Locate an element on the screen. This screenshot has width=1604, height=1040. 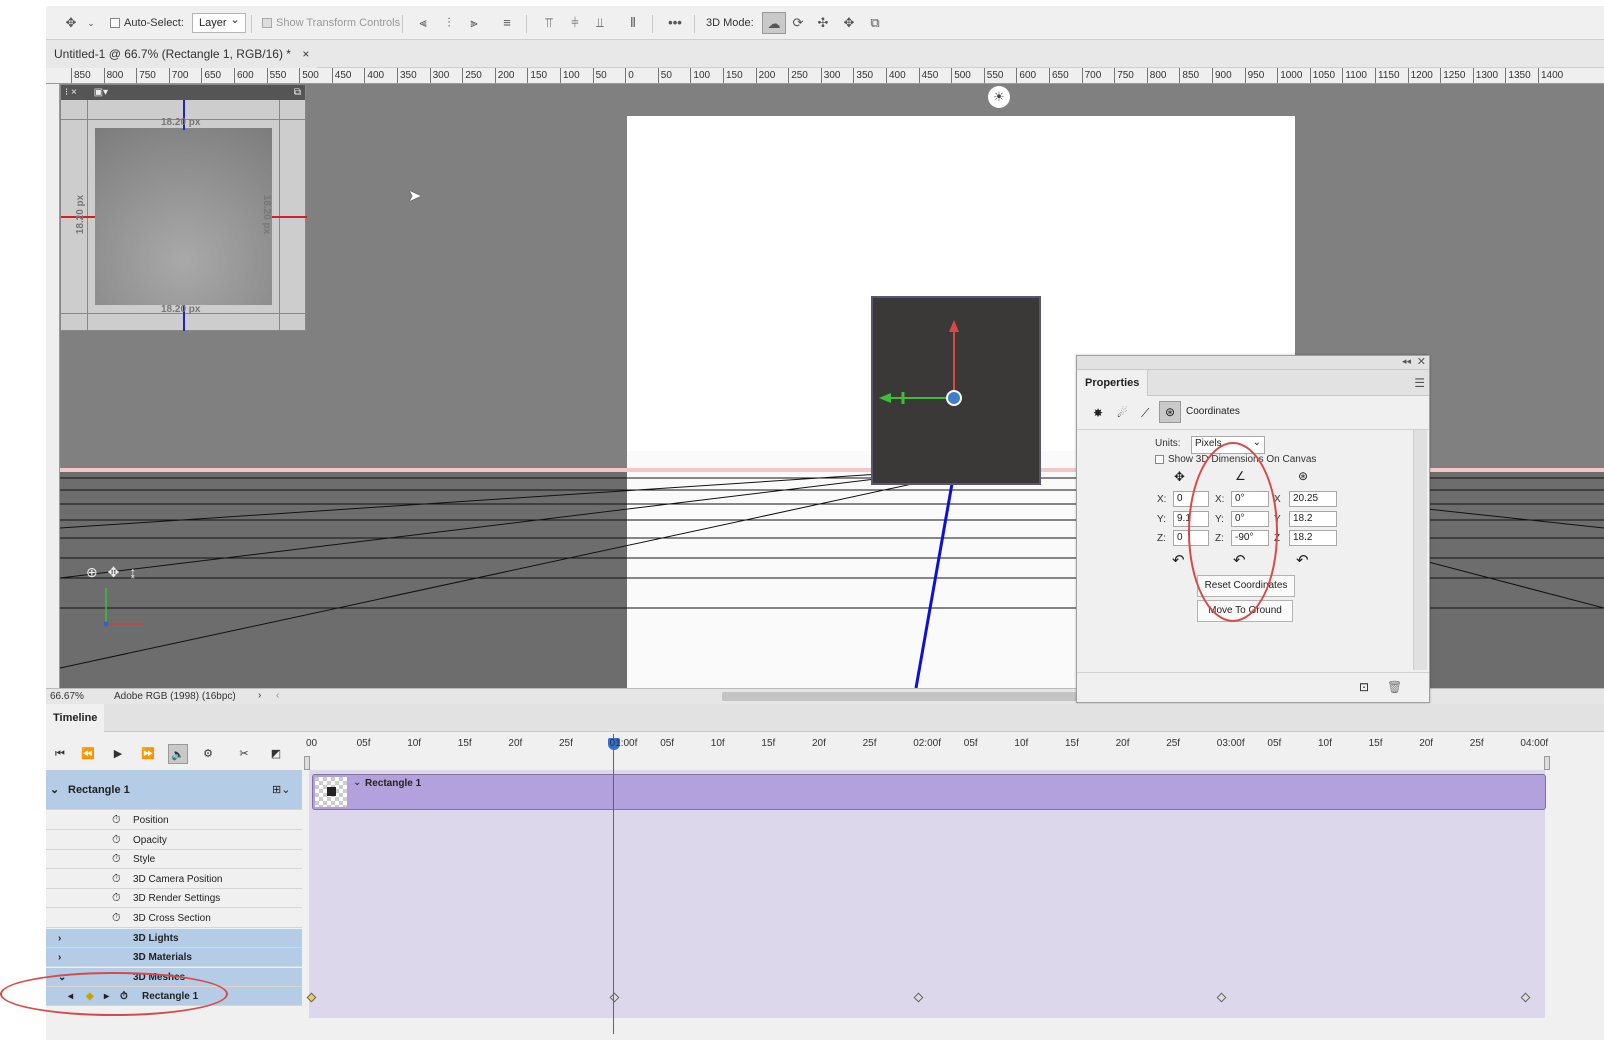
coordinates-icon: ⊛ is located at coordinates (1170, 412).